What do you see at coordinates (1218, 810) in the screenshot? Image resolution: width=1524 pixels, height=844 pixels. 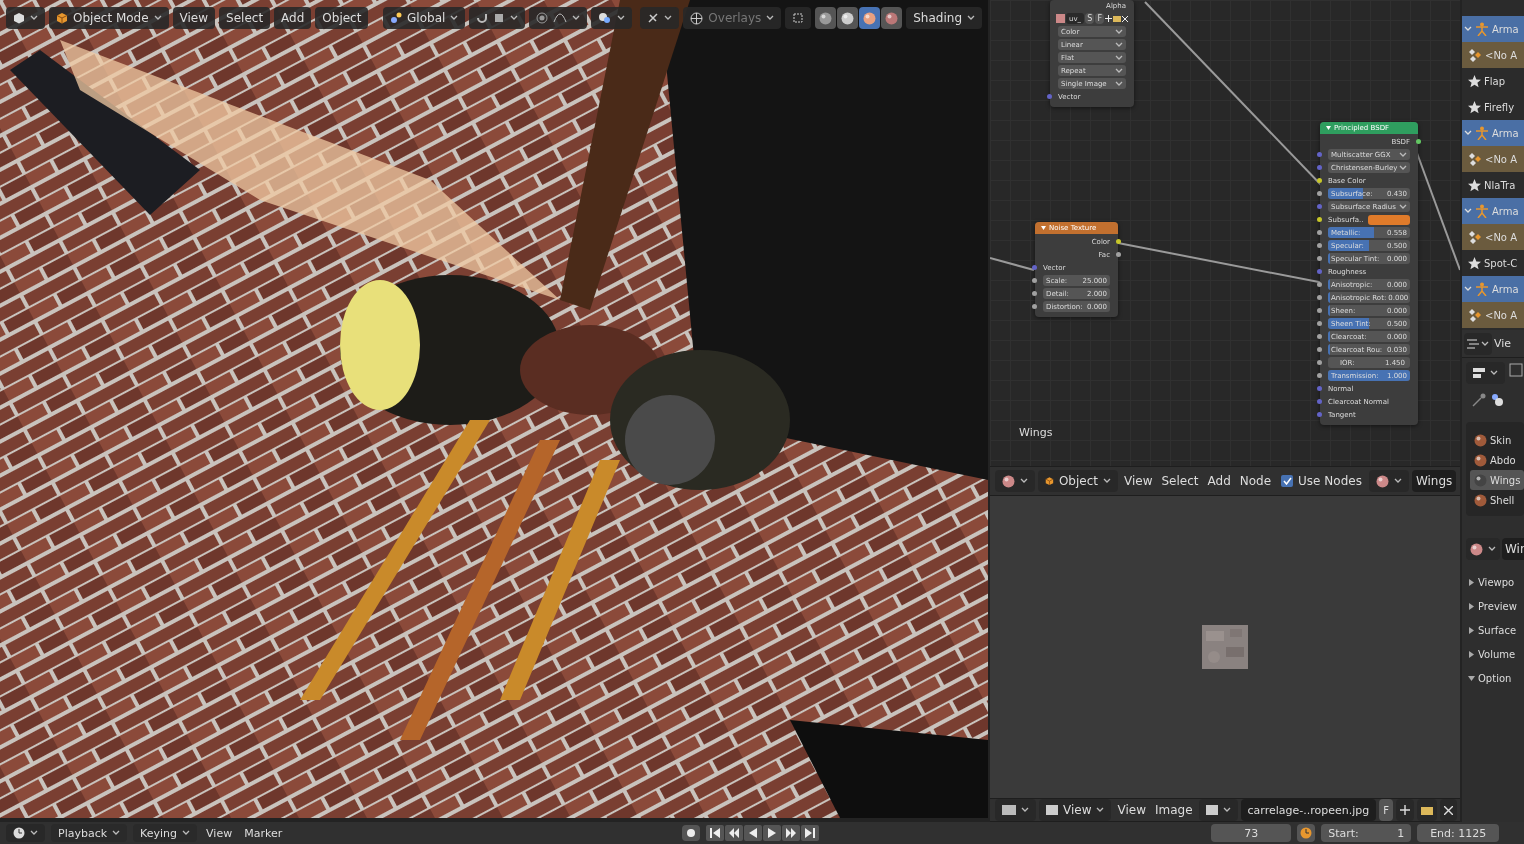 I see `image-browse-button` at bounding box center [1218, 810].